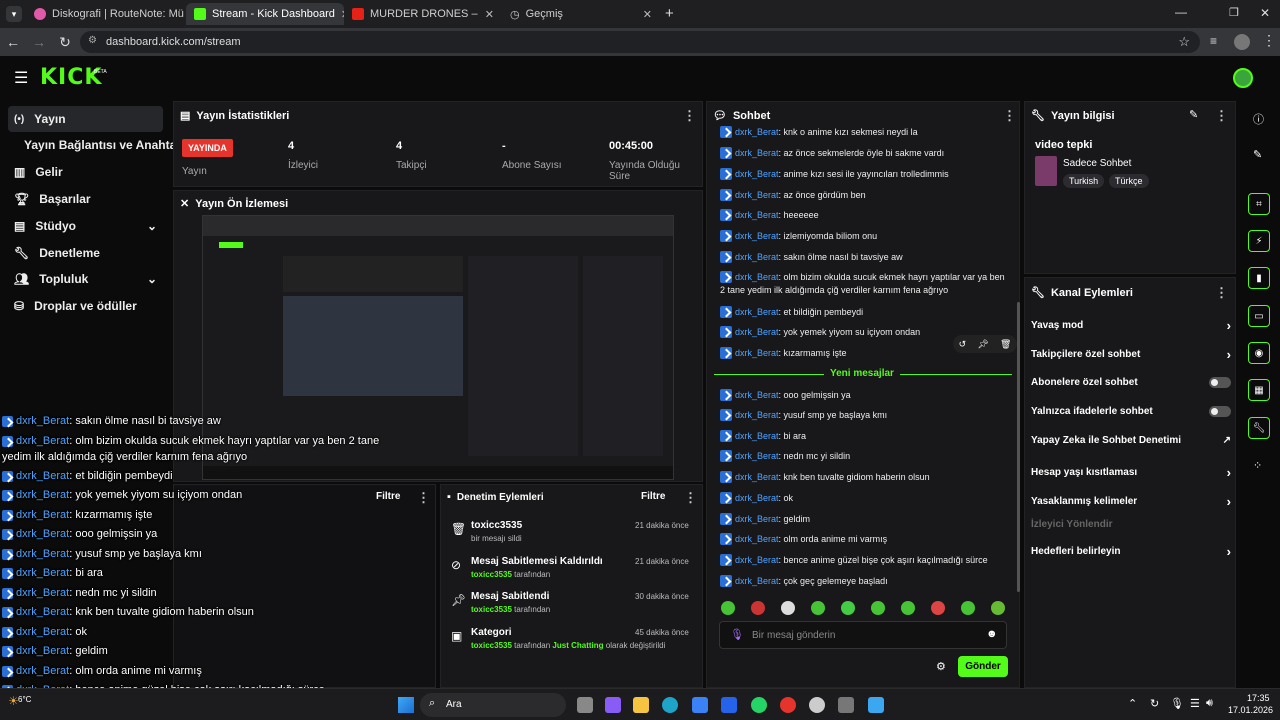  I want to click on app-icon, so click(846, 705).